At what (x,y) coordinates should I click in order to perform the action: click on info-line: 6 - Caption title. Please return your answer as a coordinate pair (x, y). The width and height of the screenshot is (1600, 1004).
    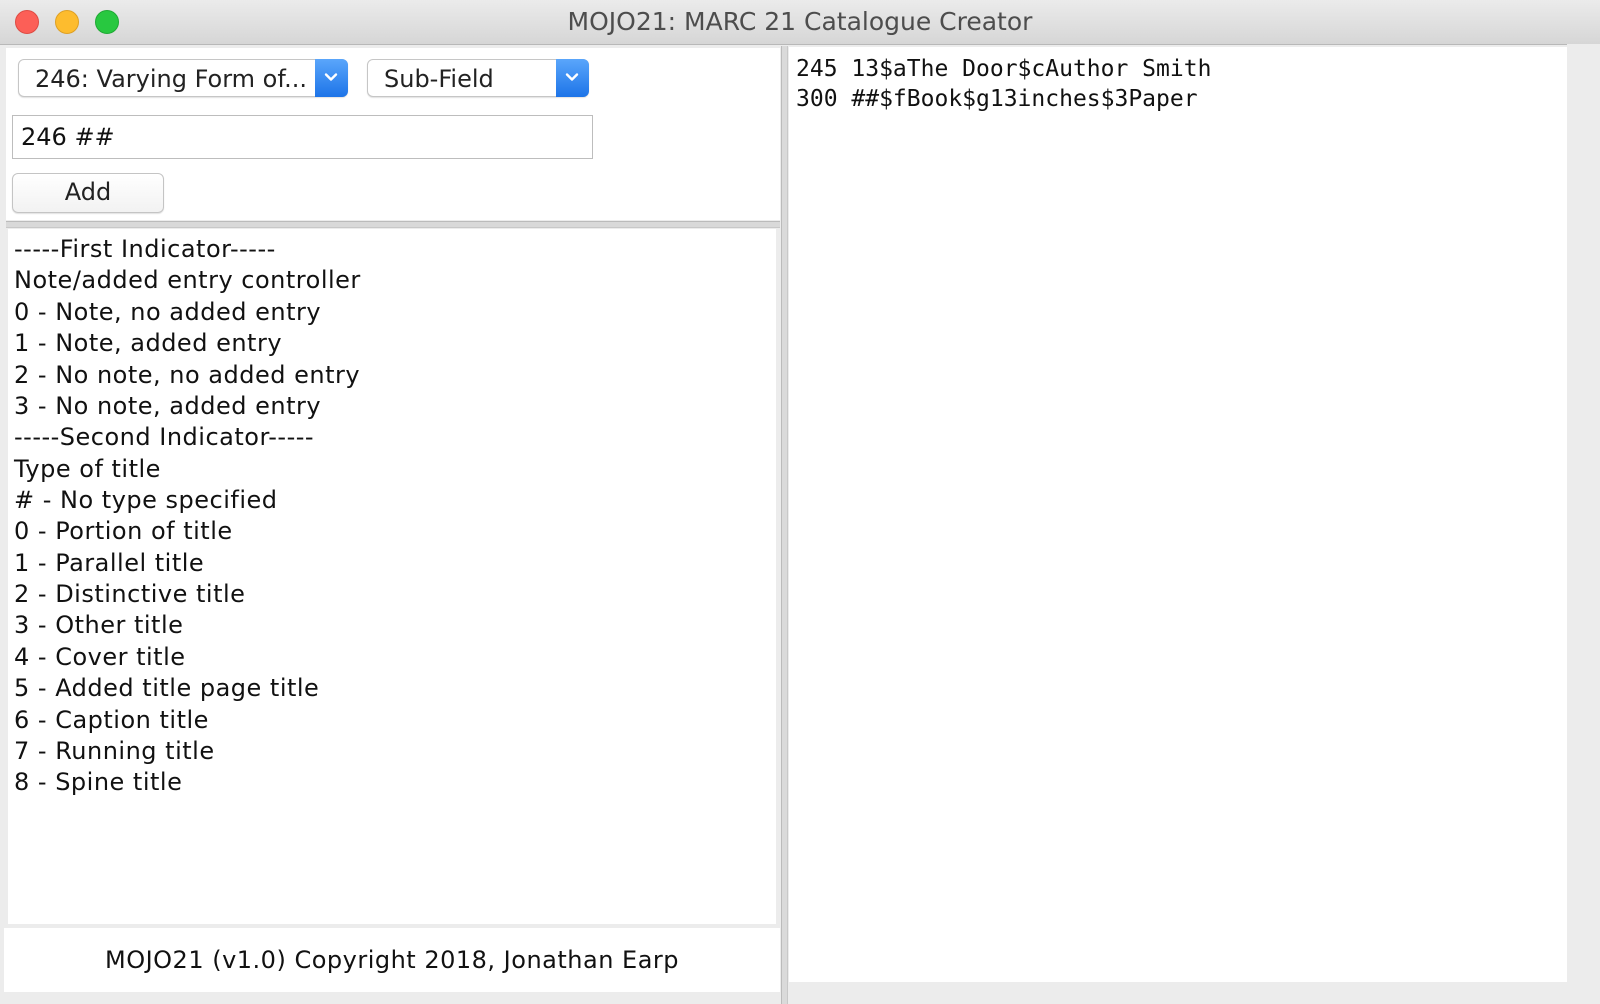
    Looking at the image, I should click on (111, 720).